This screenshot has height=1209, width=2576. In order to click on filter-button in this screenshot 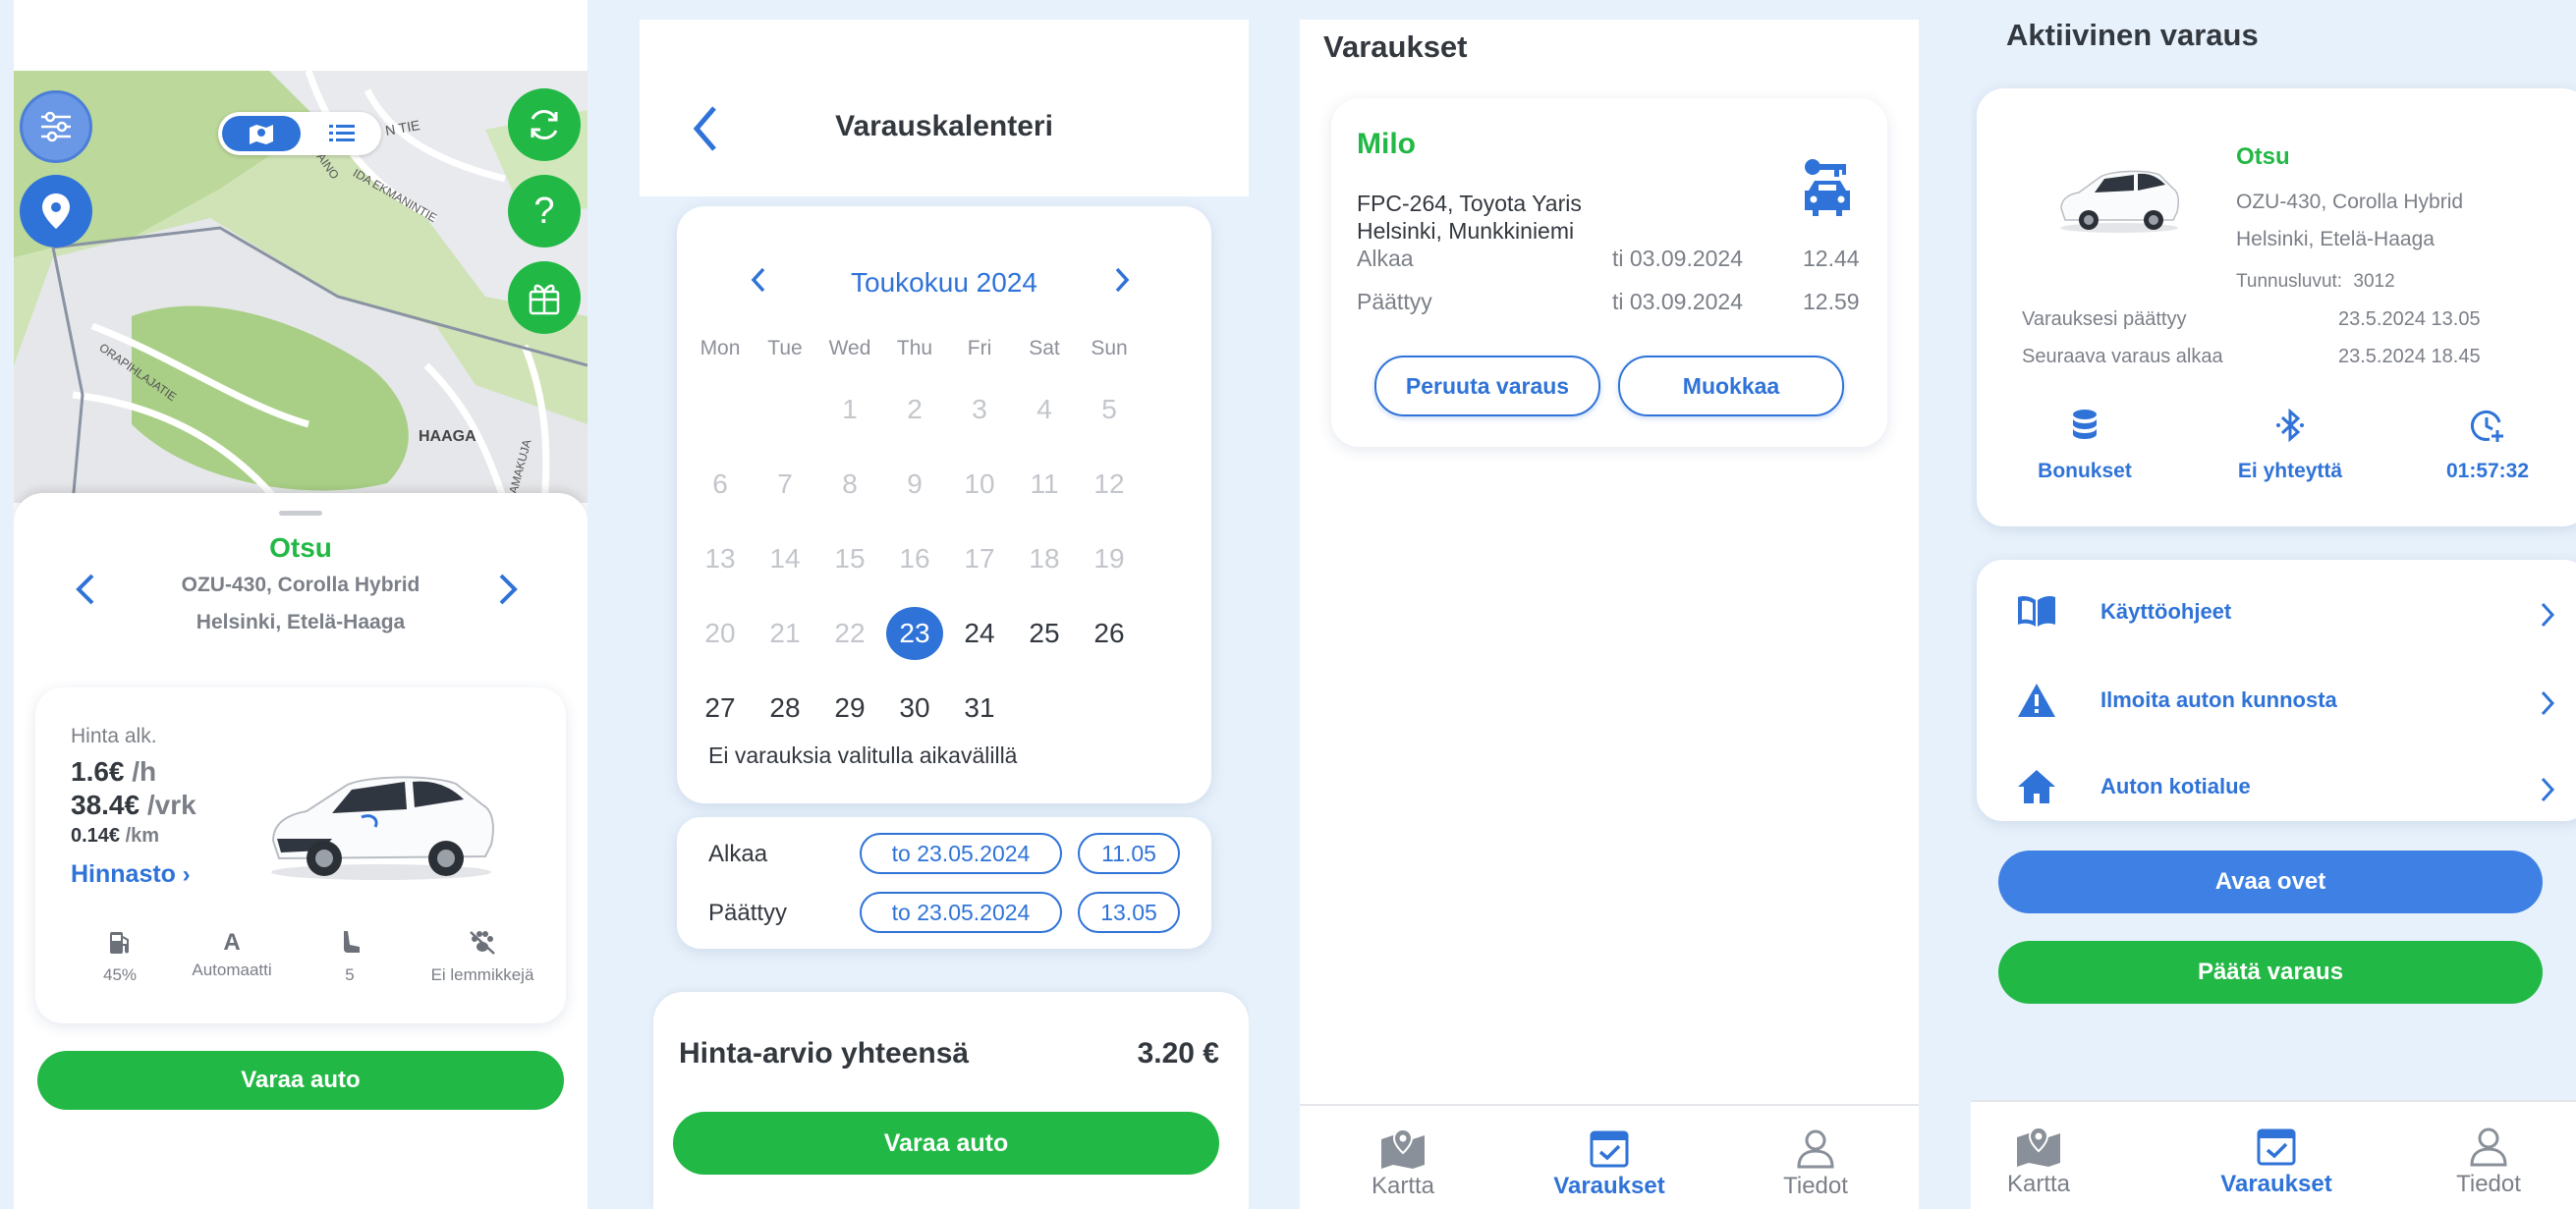, I will do `click(56, 126)`.